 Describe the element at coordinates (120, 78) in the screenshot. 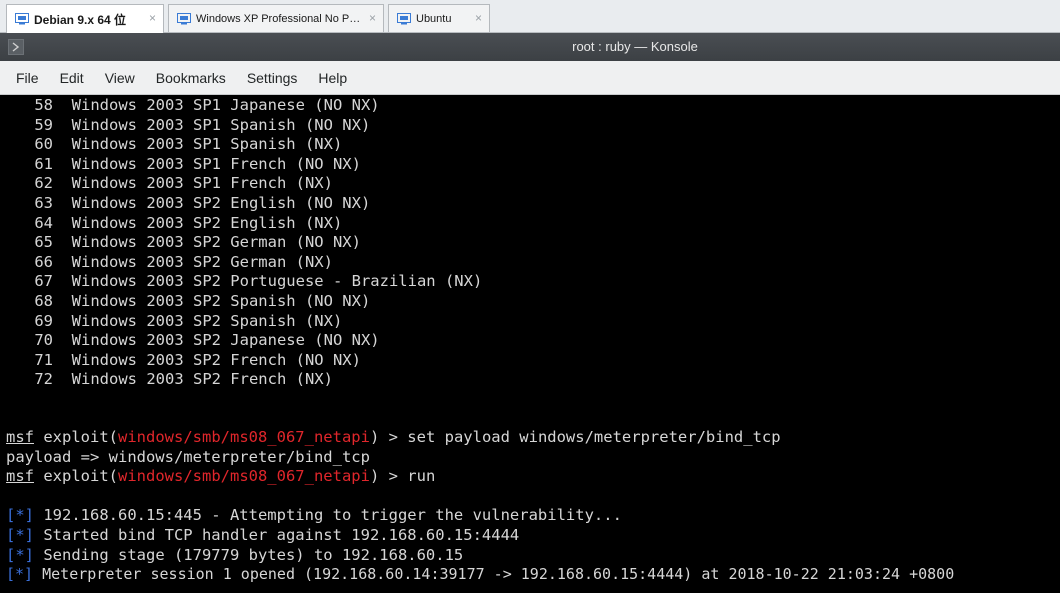

I see `menu-view: View` at that location.